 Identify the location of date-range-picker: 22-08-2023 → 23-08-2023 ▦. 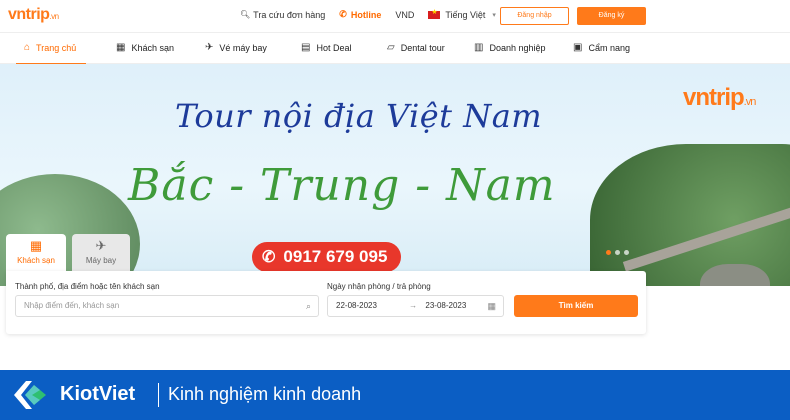
(415, 306).